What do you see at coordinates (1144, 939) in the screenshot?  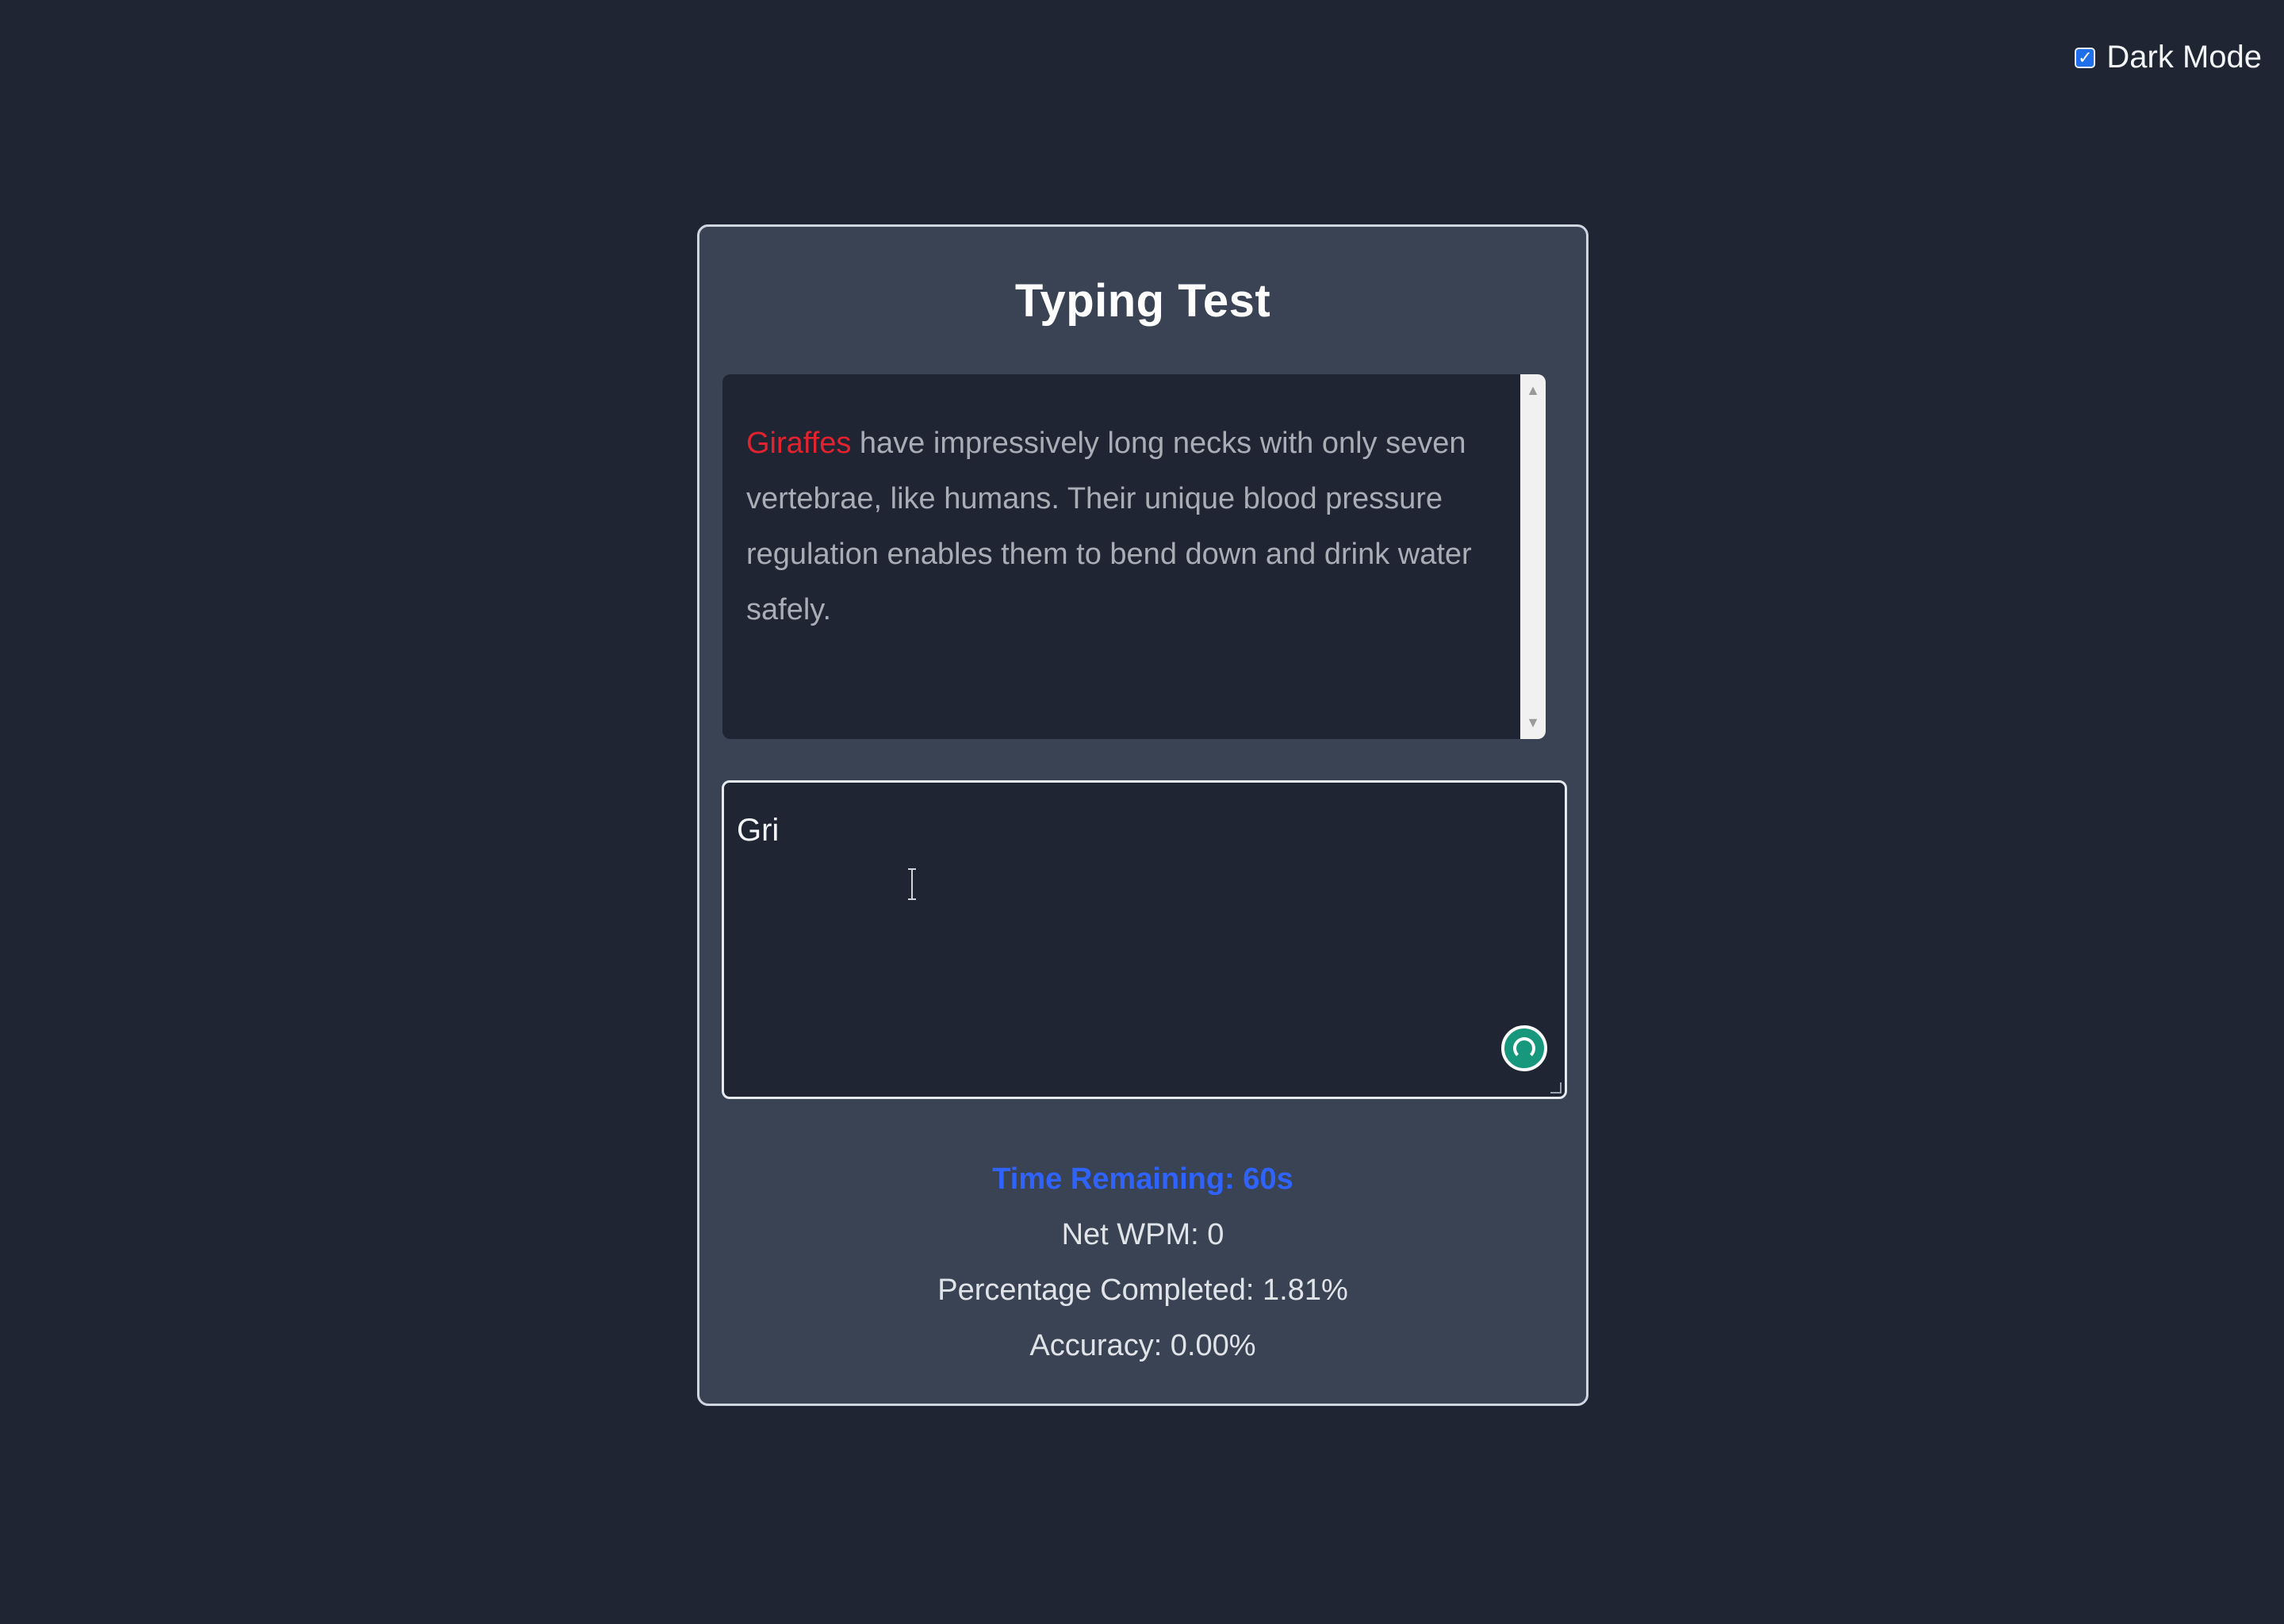 I see `typing-input: Gri` at bounding box center [1144, 939].